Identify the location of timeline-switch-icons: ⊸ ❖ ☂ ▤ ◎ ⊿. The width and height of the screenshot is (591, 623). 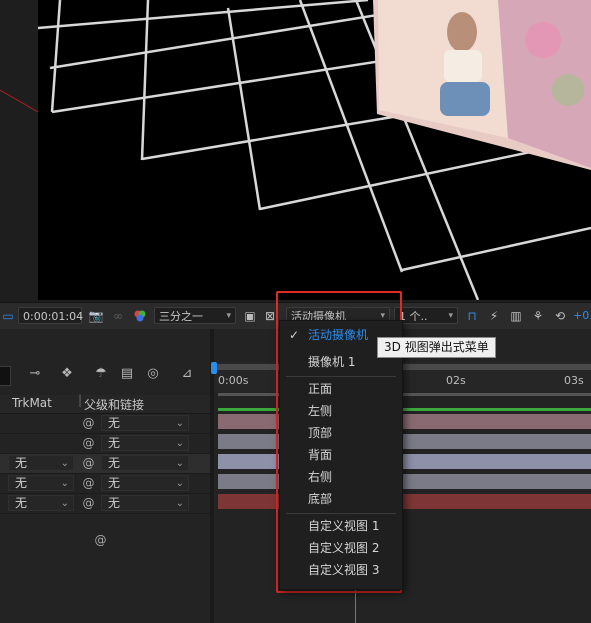
(105, 374).